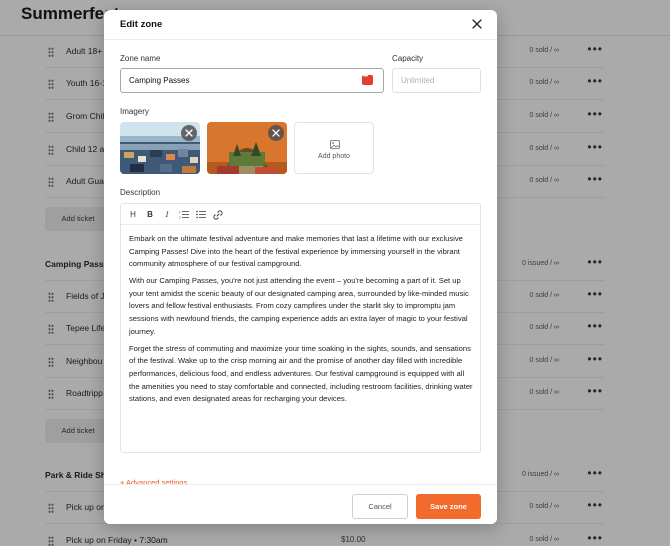  I want to click on save-zone-button: Save zone, so click(448, 506).